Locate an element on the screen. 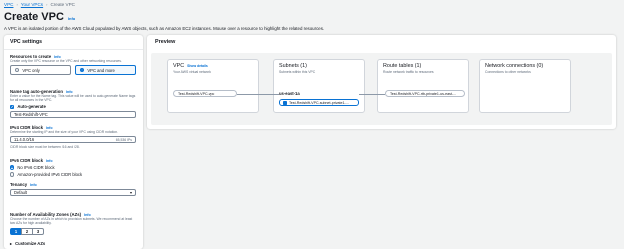 The image size is (624, 249). breadcrumb: VPC › Your VPCs › Create VPC is located at coordinates (39, 4).